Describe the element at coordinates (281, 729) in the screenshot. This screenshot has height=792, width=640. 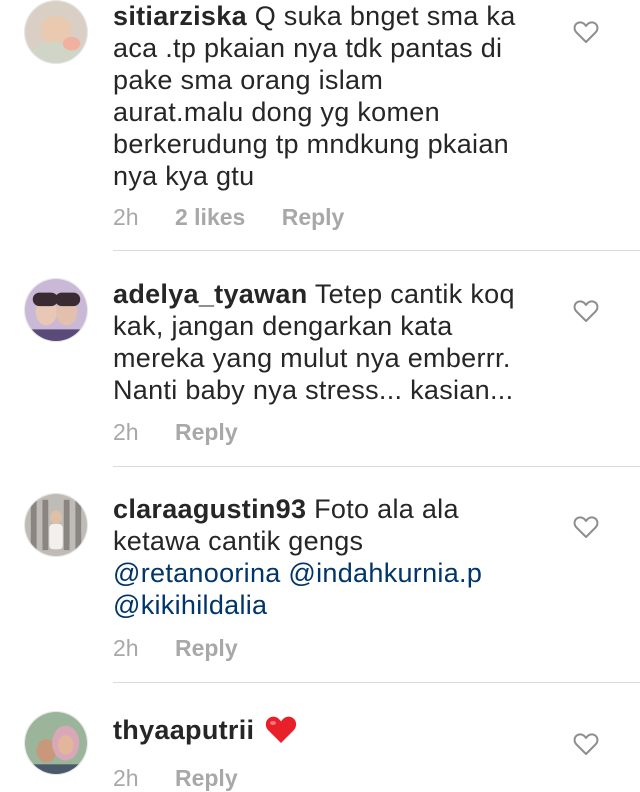
I see `red-heart-emoji` at that location.